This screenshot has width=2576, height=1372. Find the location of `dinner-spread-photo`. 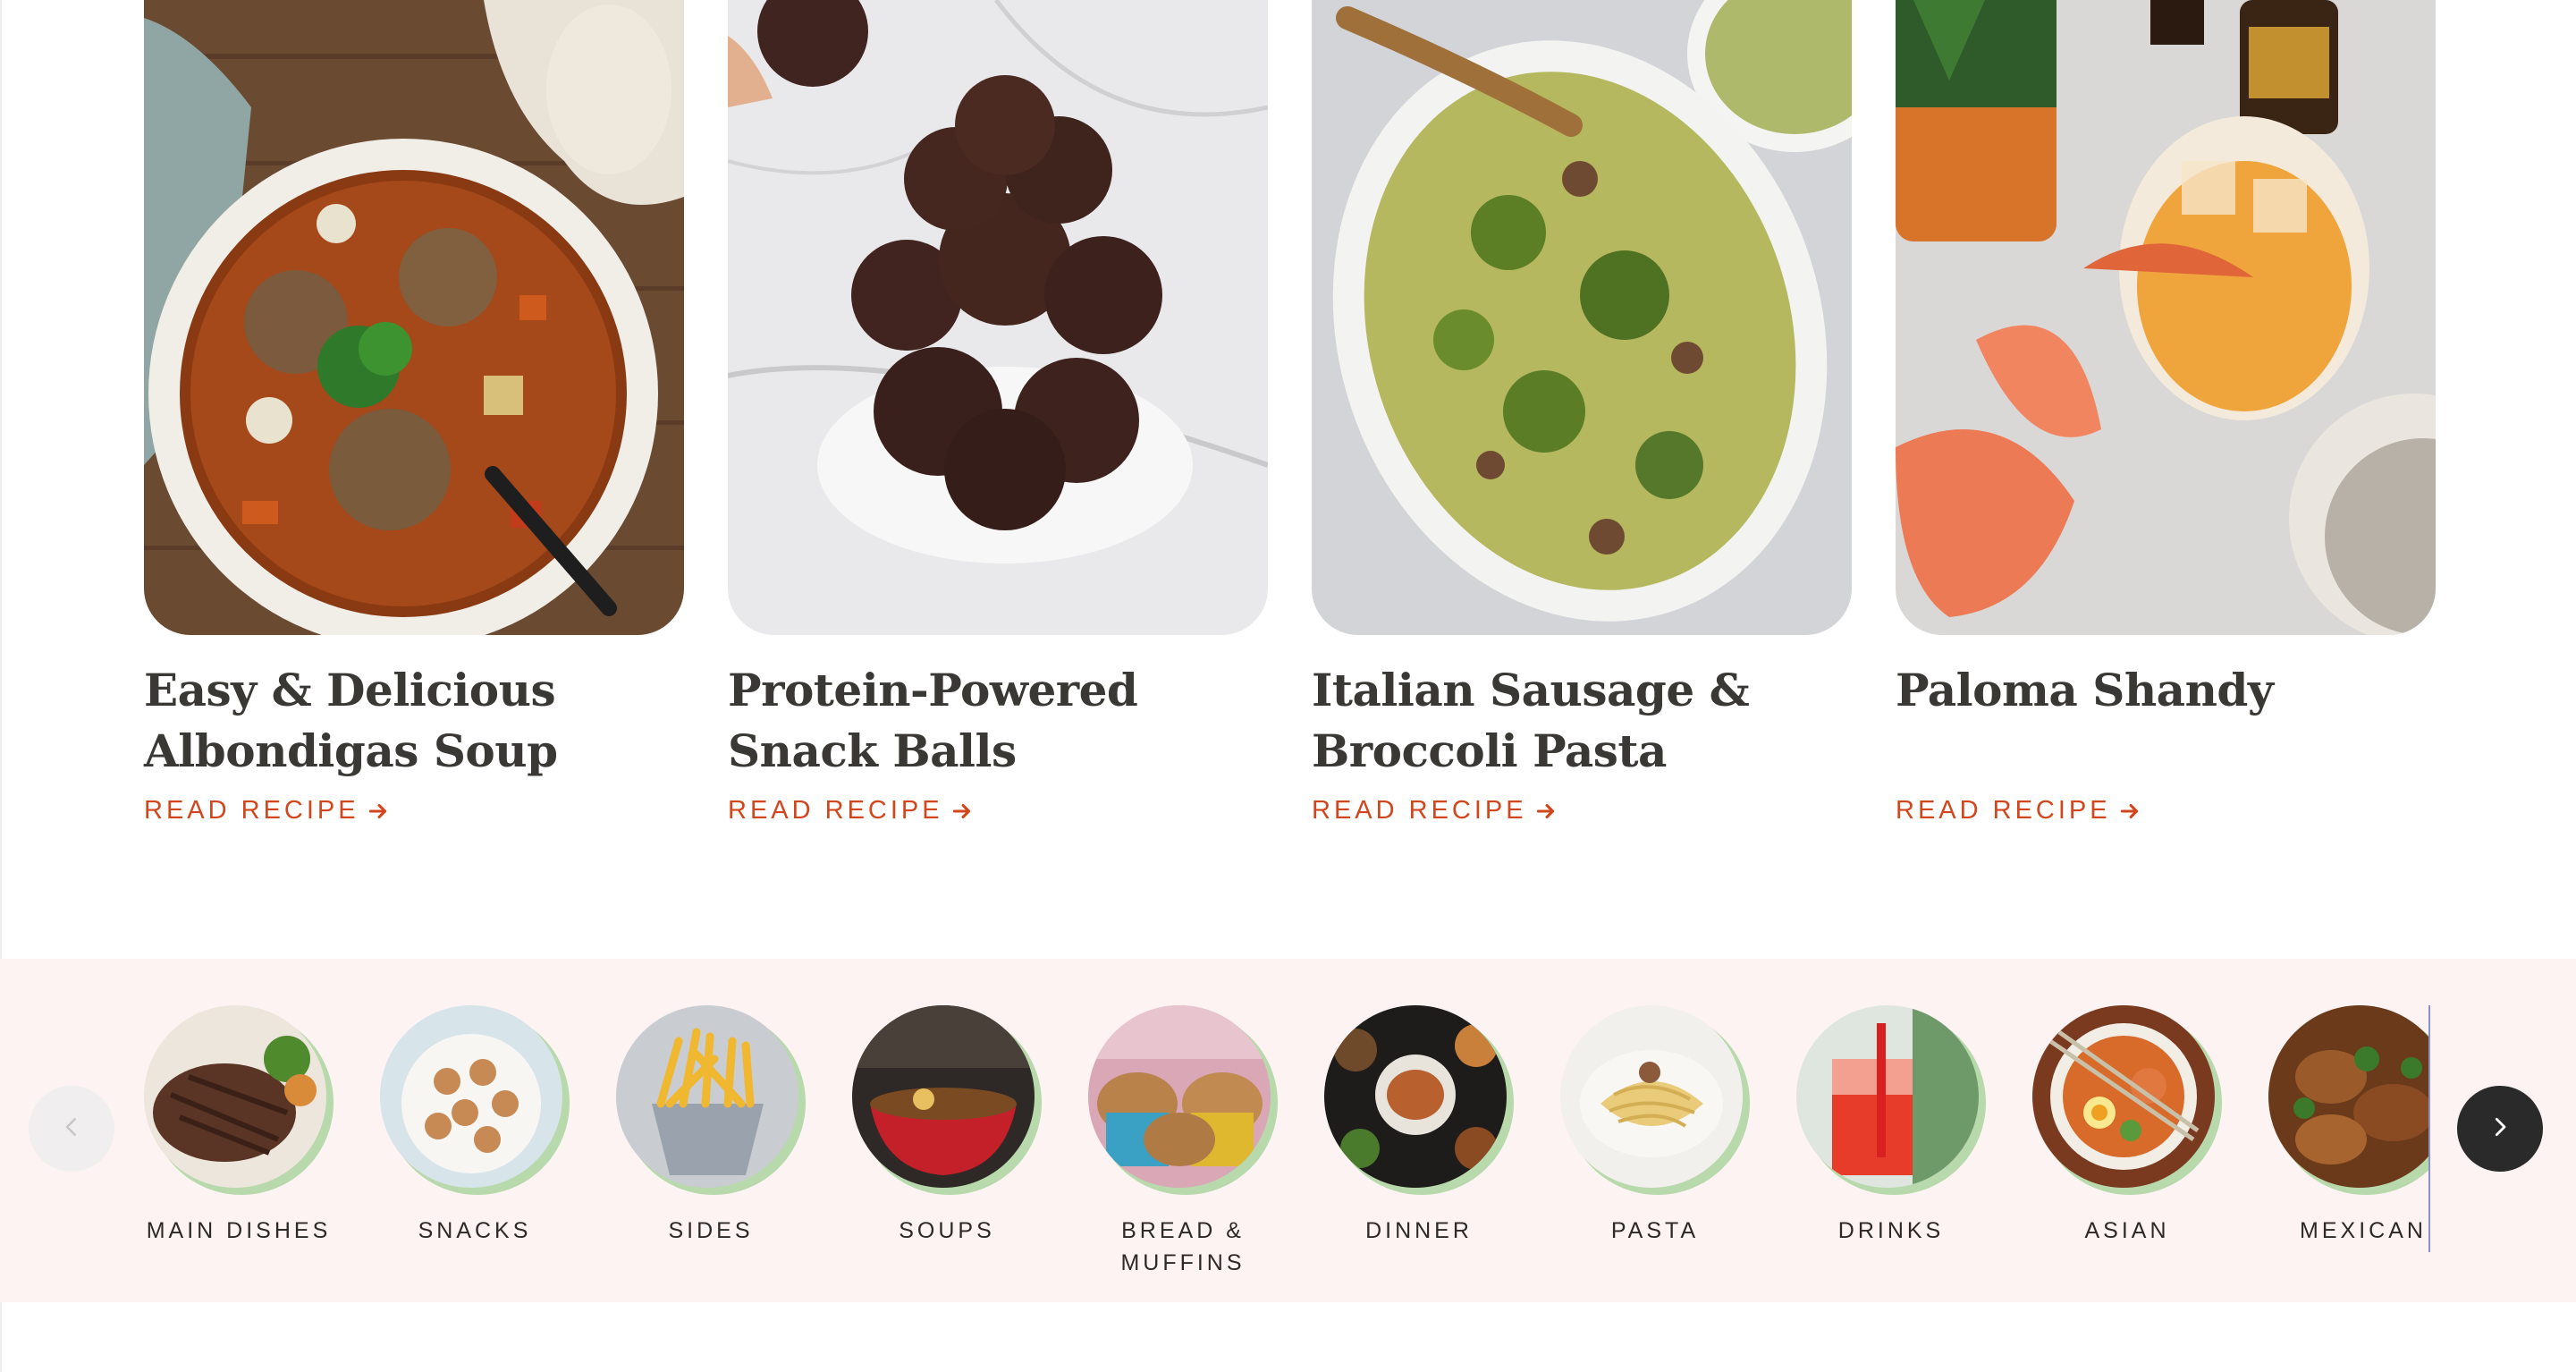

dinner-spread-photo is located at coordinates (1415, 1096).